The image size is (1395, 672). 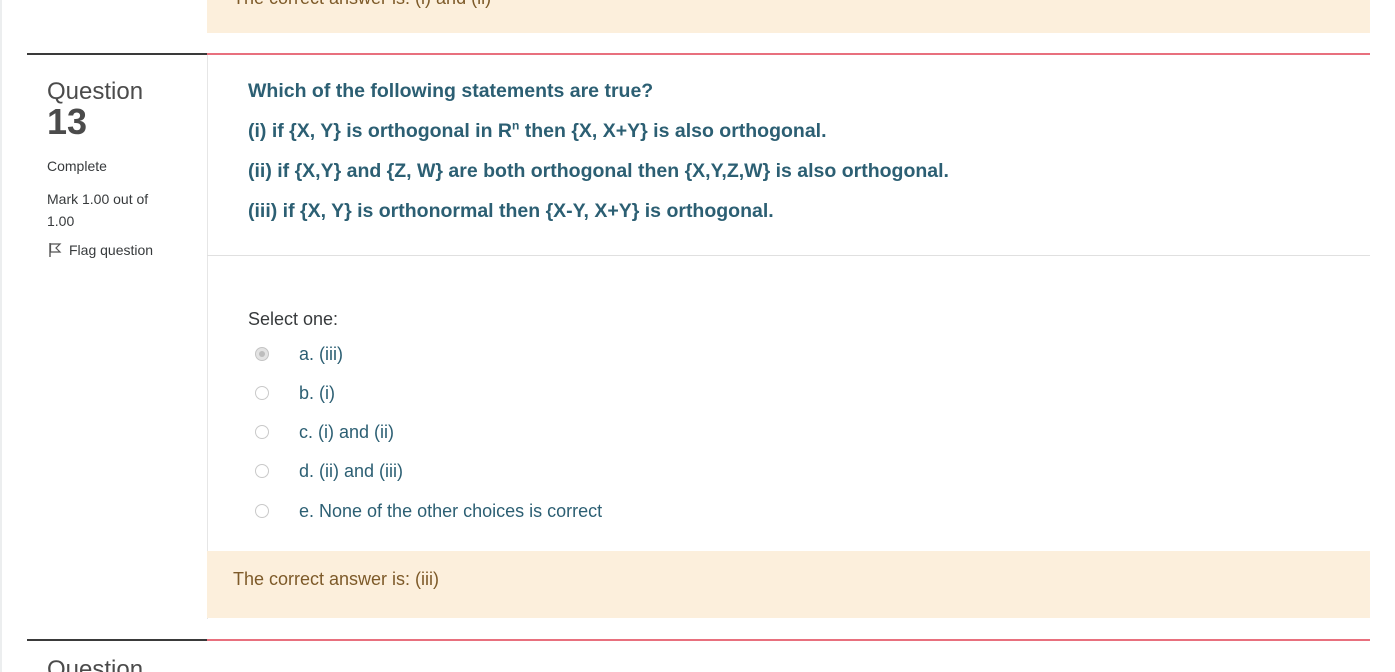 I want to click on page-left-border, so click(x=1, y=336).